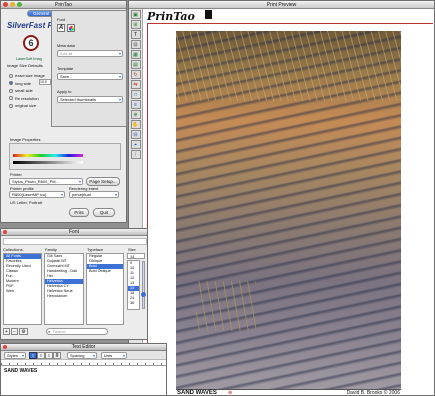  I want to click on hand-tool-icon: ✋, so click(135, 124).